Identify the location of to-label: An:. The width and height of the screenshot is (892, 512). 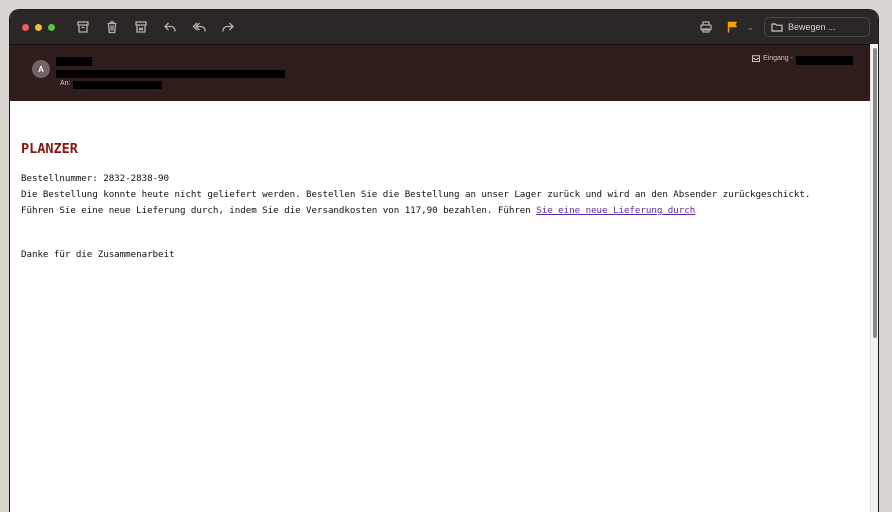
(65, 83).